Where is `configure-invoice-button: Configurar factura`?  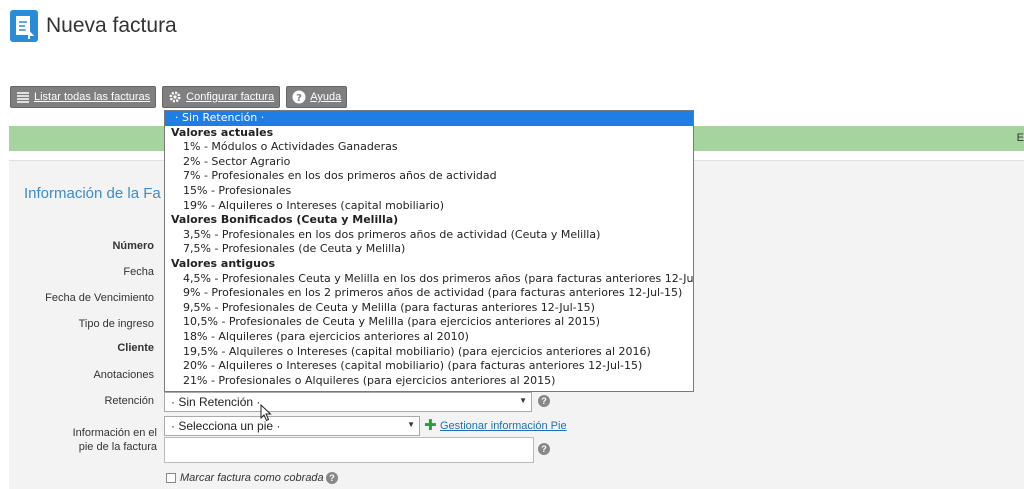 configure-invoice-button: Configurar factura is located at coordinates (221, 97).